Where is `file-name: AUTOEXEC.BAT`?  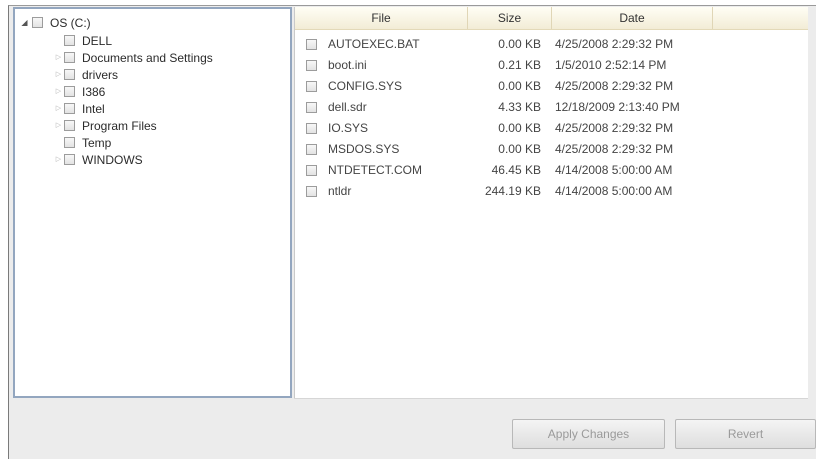
file-name: AUTOEXEC.BAT is located at coordinates (374, 44).